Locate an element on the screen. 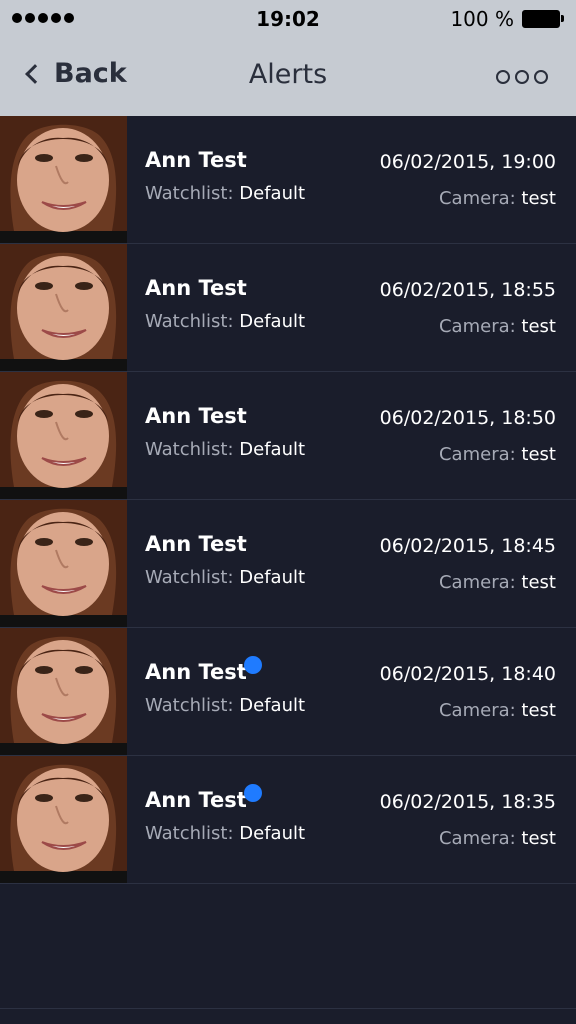  more-icon is located at coordinates (522, 77).